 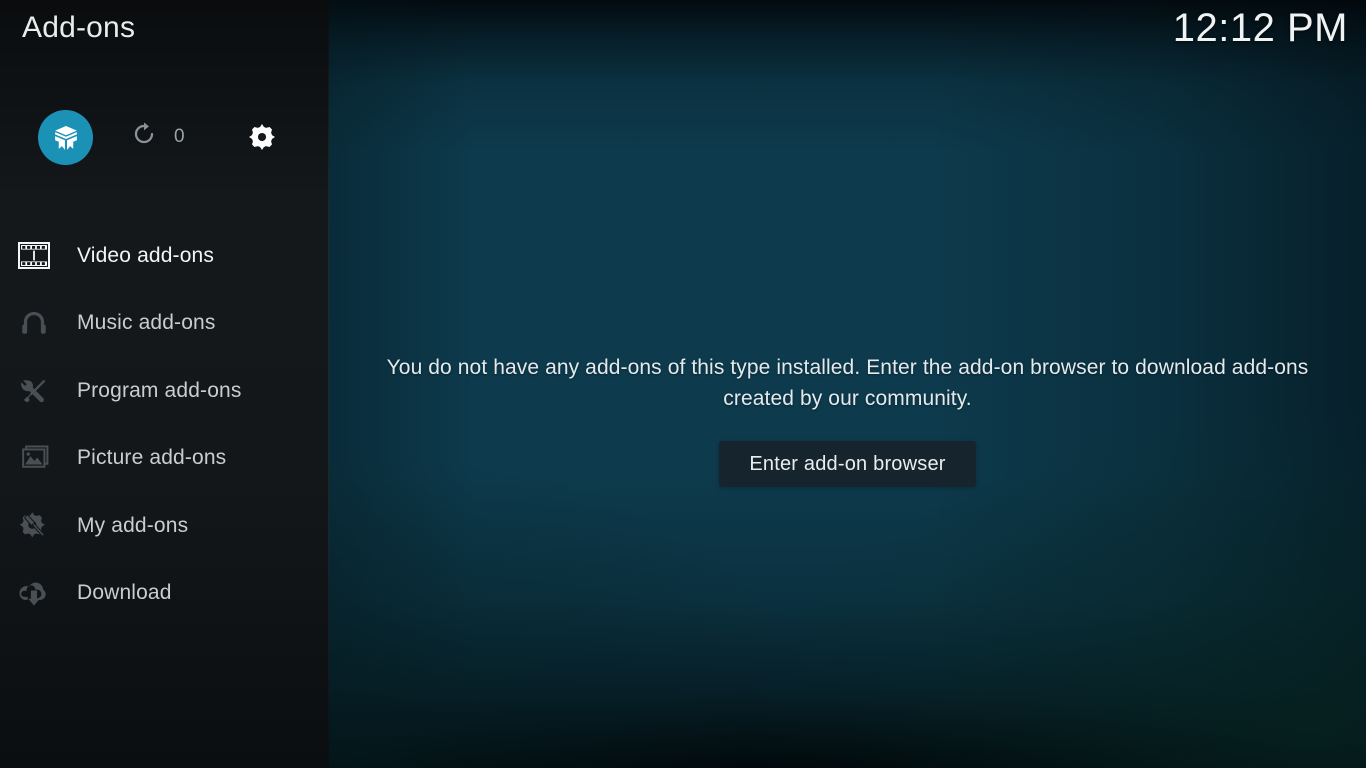 What do you see at coordinates (34, 458) in the screenshot?
I see `picture-icon` at bounding box center [34, 458].